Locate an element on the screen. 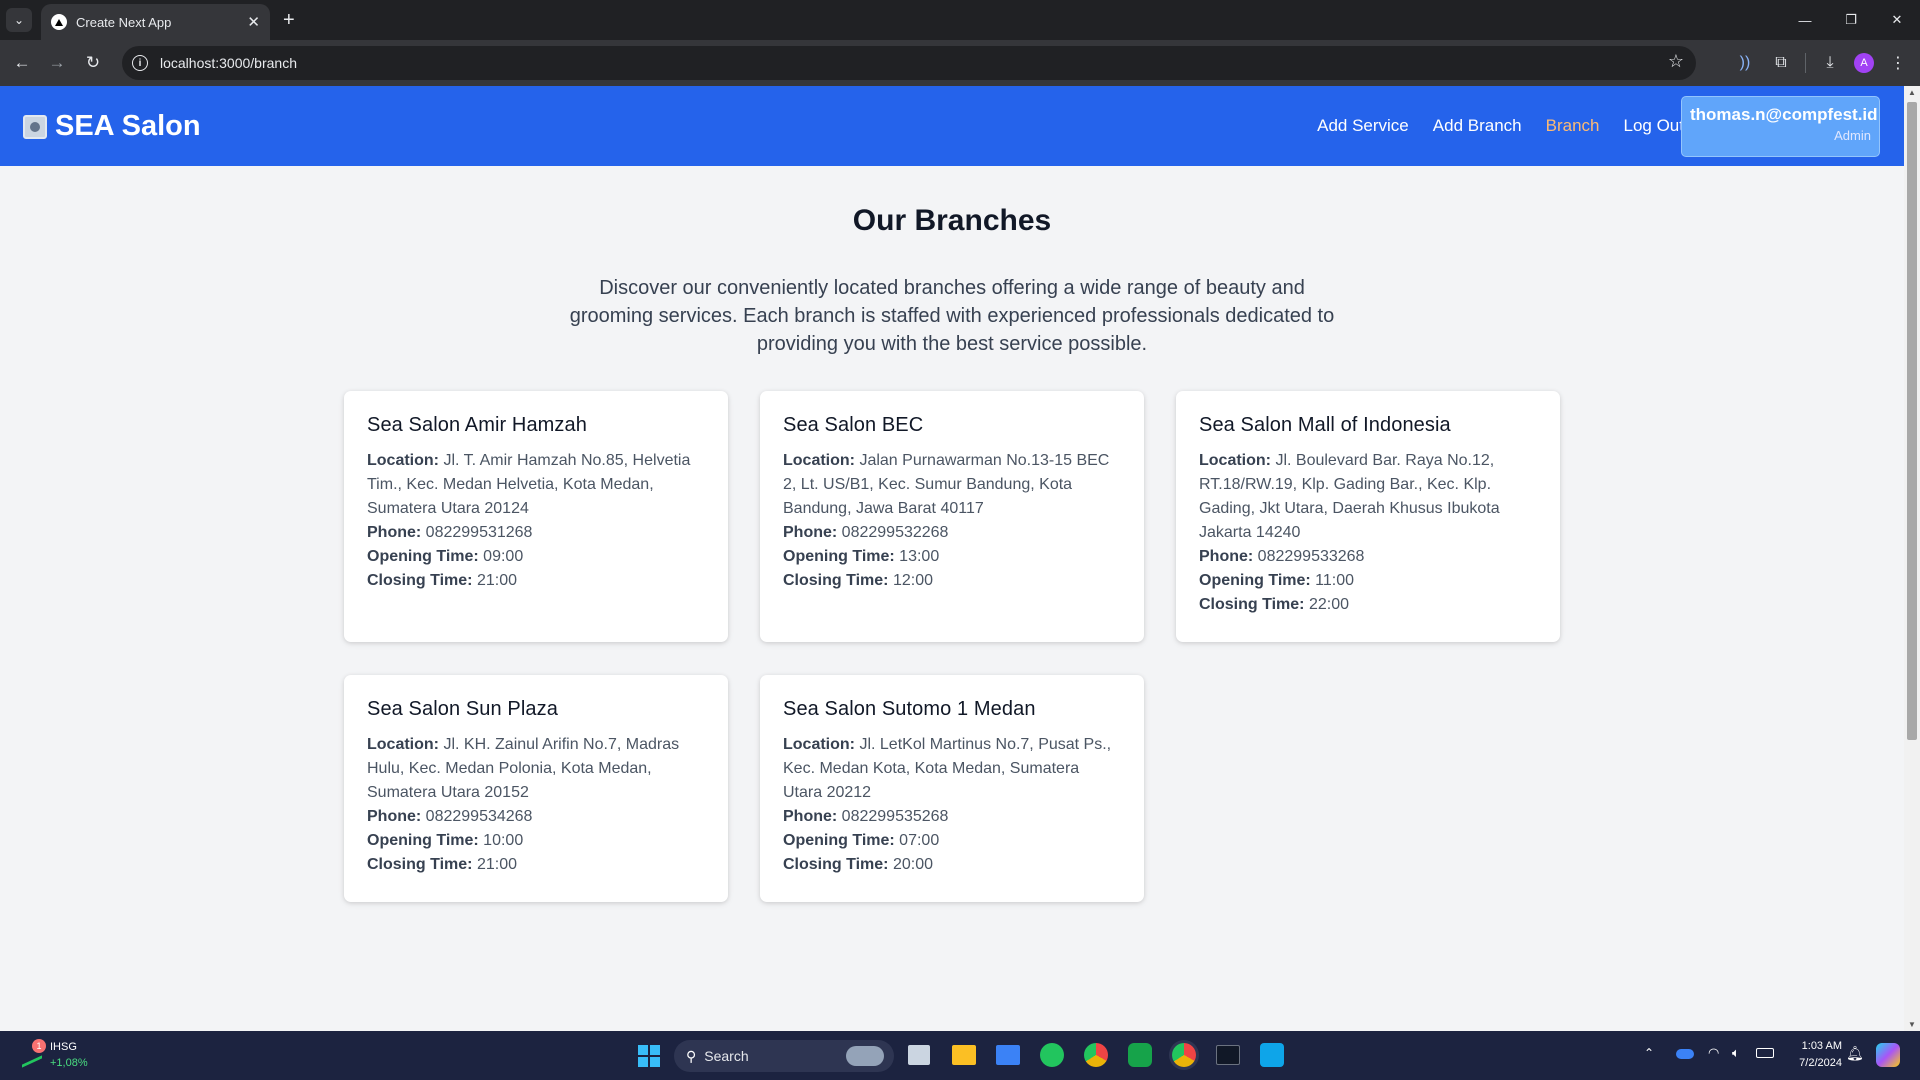 The height and width of the screenshot is (1080, 1920). branch-opening-time: Opening Time: 11:00 is located at coordinates (1277, 580).